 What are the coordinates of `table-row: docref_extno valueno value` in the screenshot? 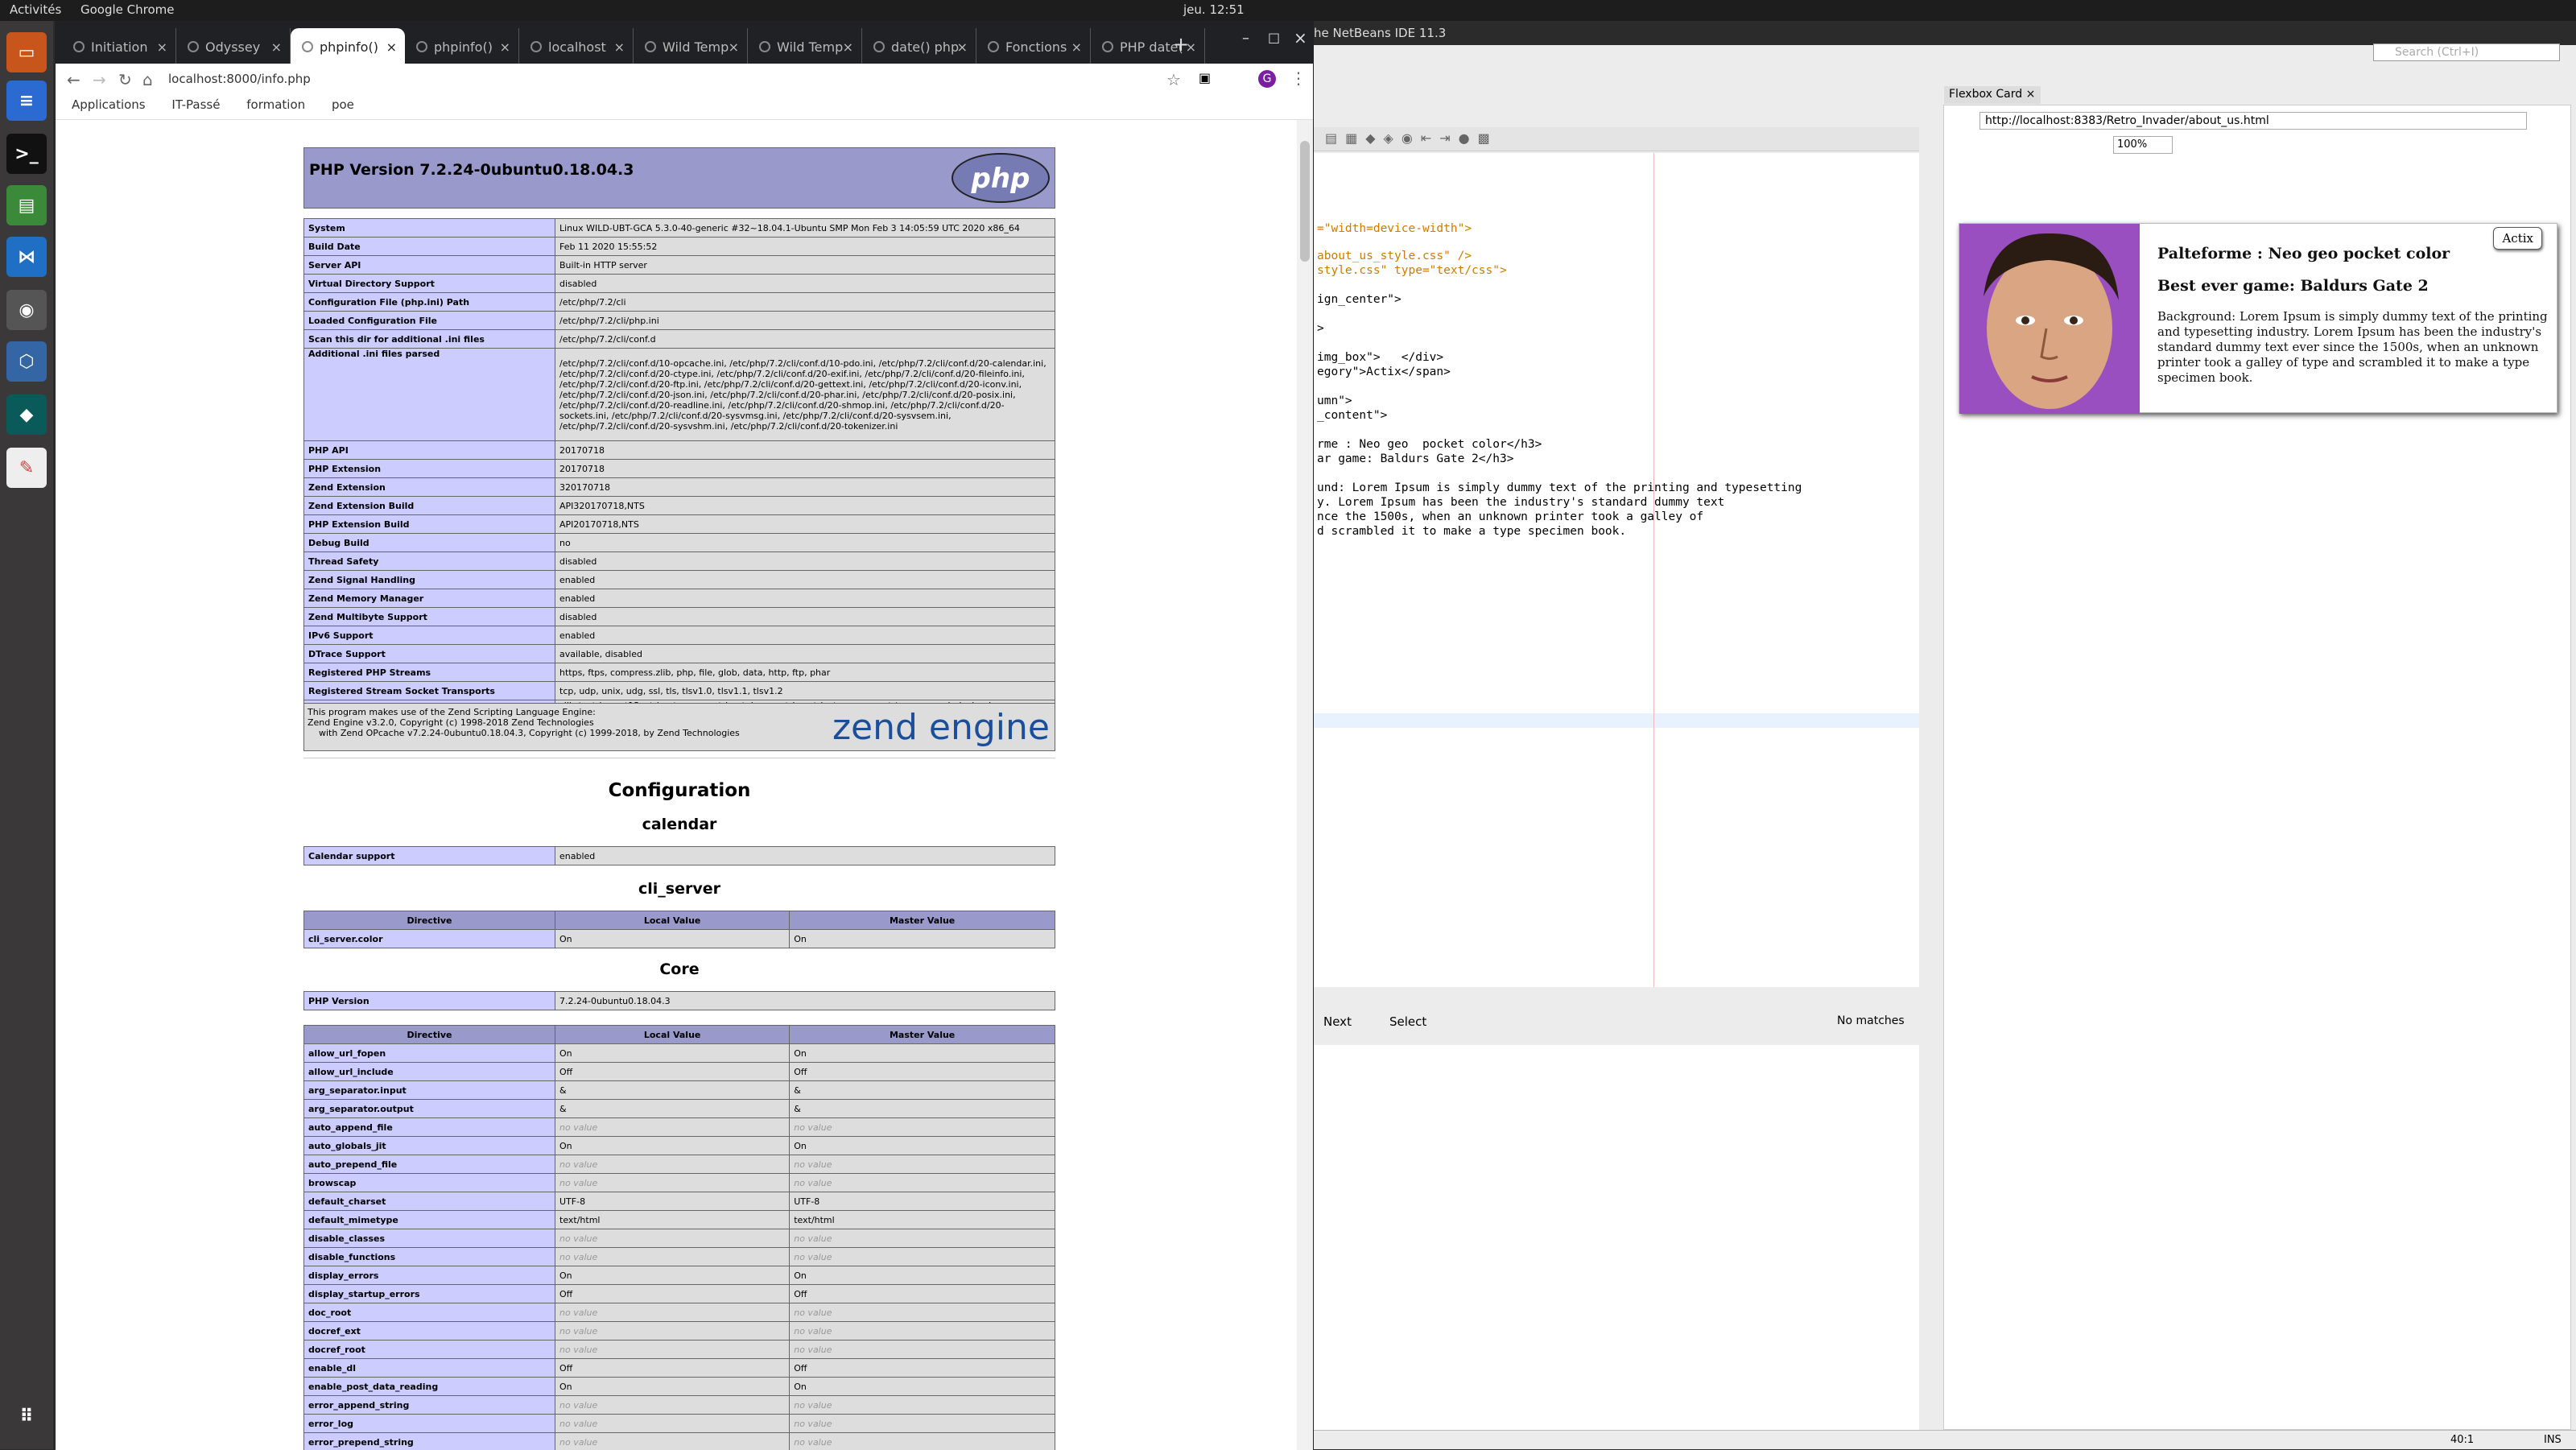 It's located at (679, 1331).